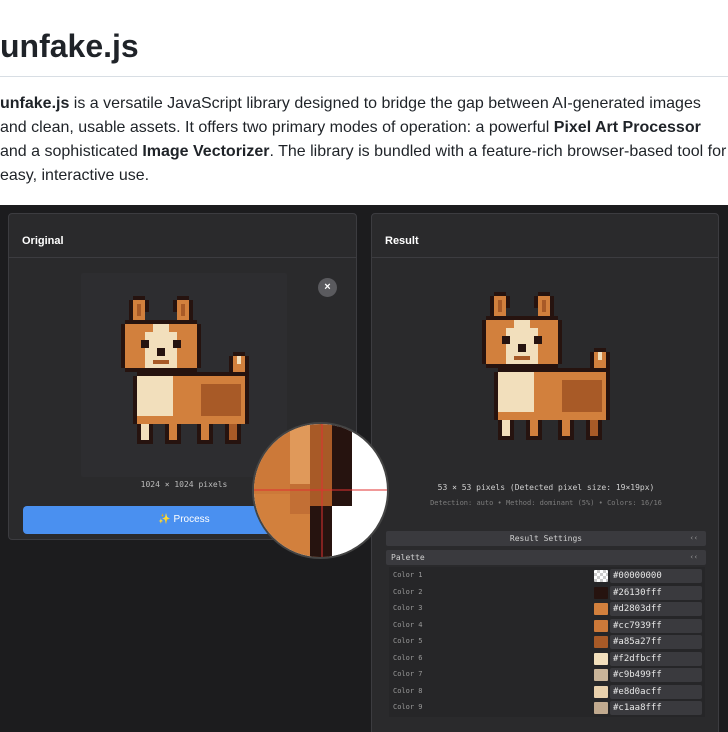 The width and height of the screenshot is (728, 732). What do you see at coordinates (408, 608) in the screenshot?
I see `palette-color-name: Color 3` at bounding box center [408, 608].